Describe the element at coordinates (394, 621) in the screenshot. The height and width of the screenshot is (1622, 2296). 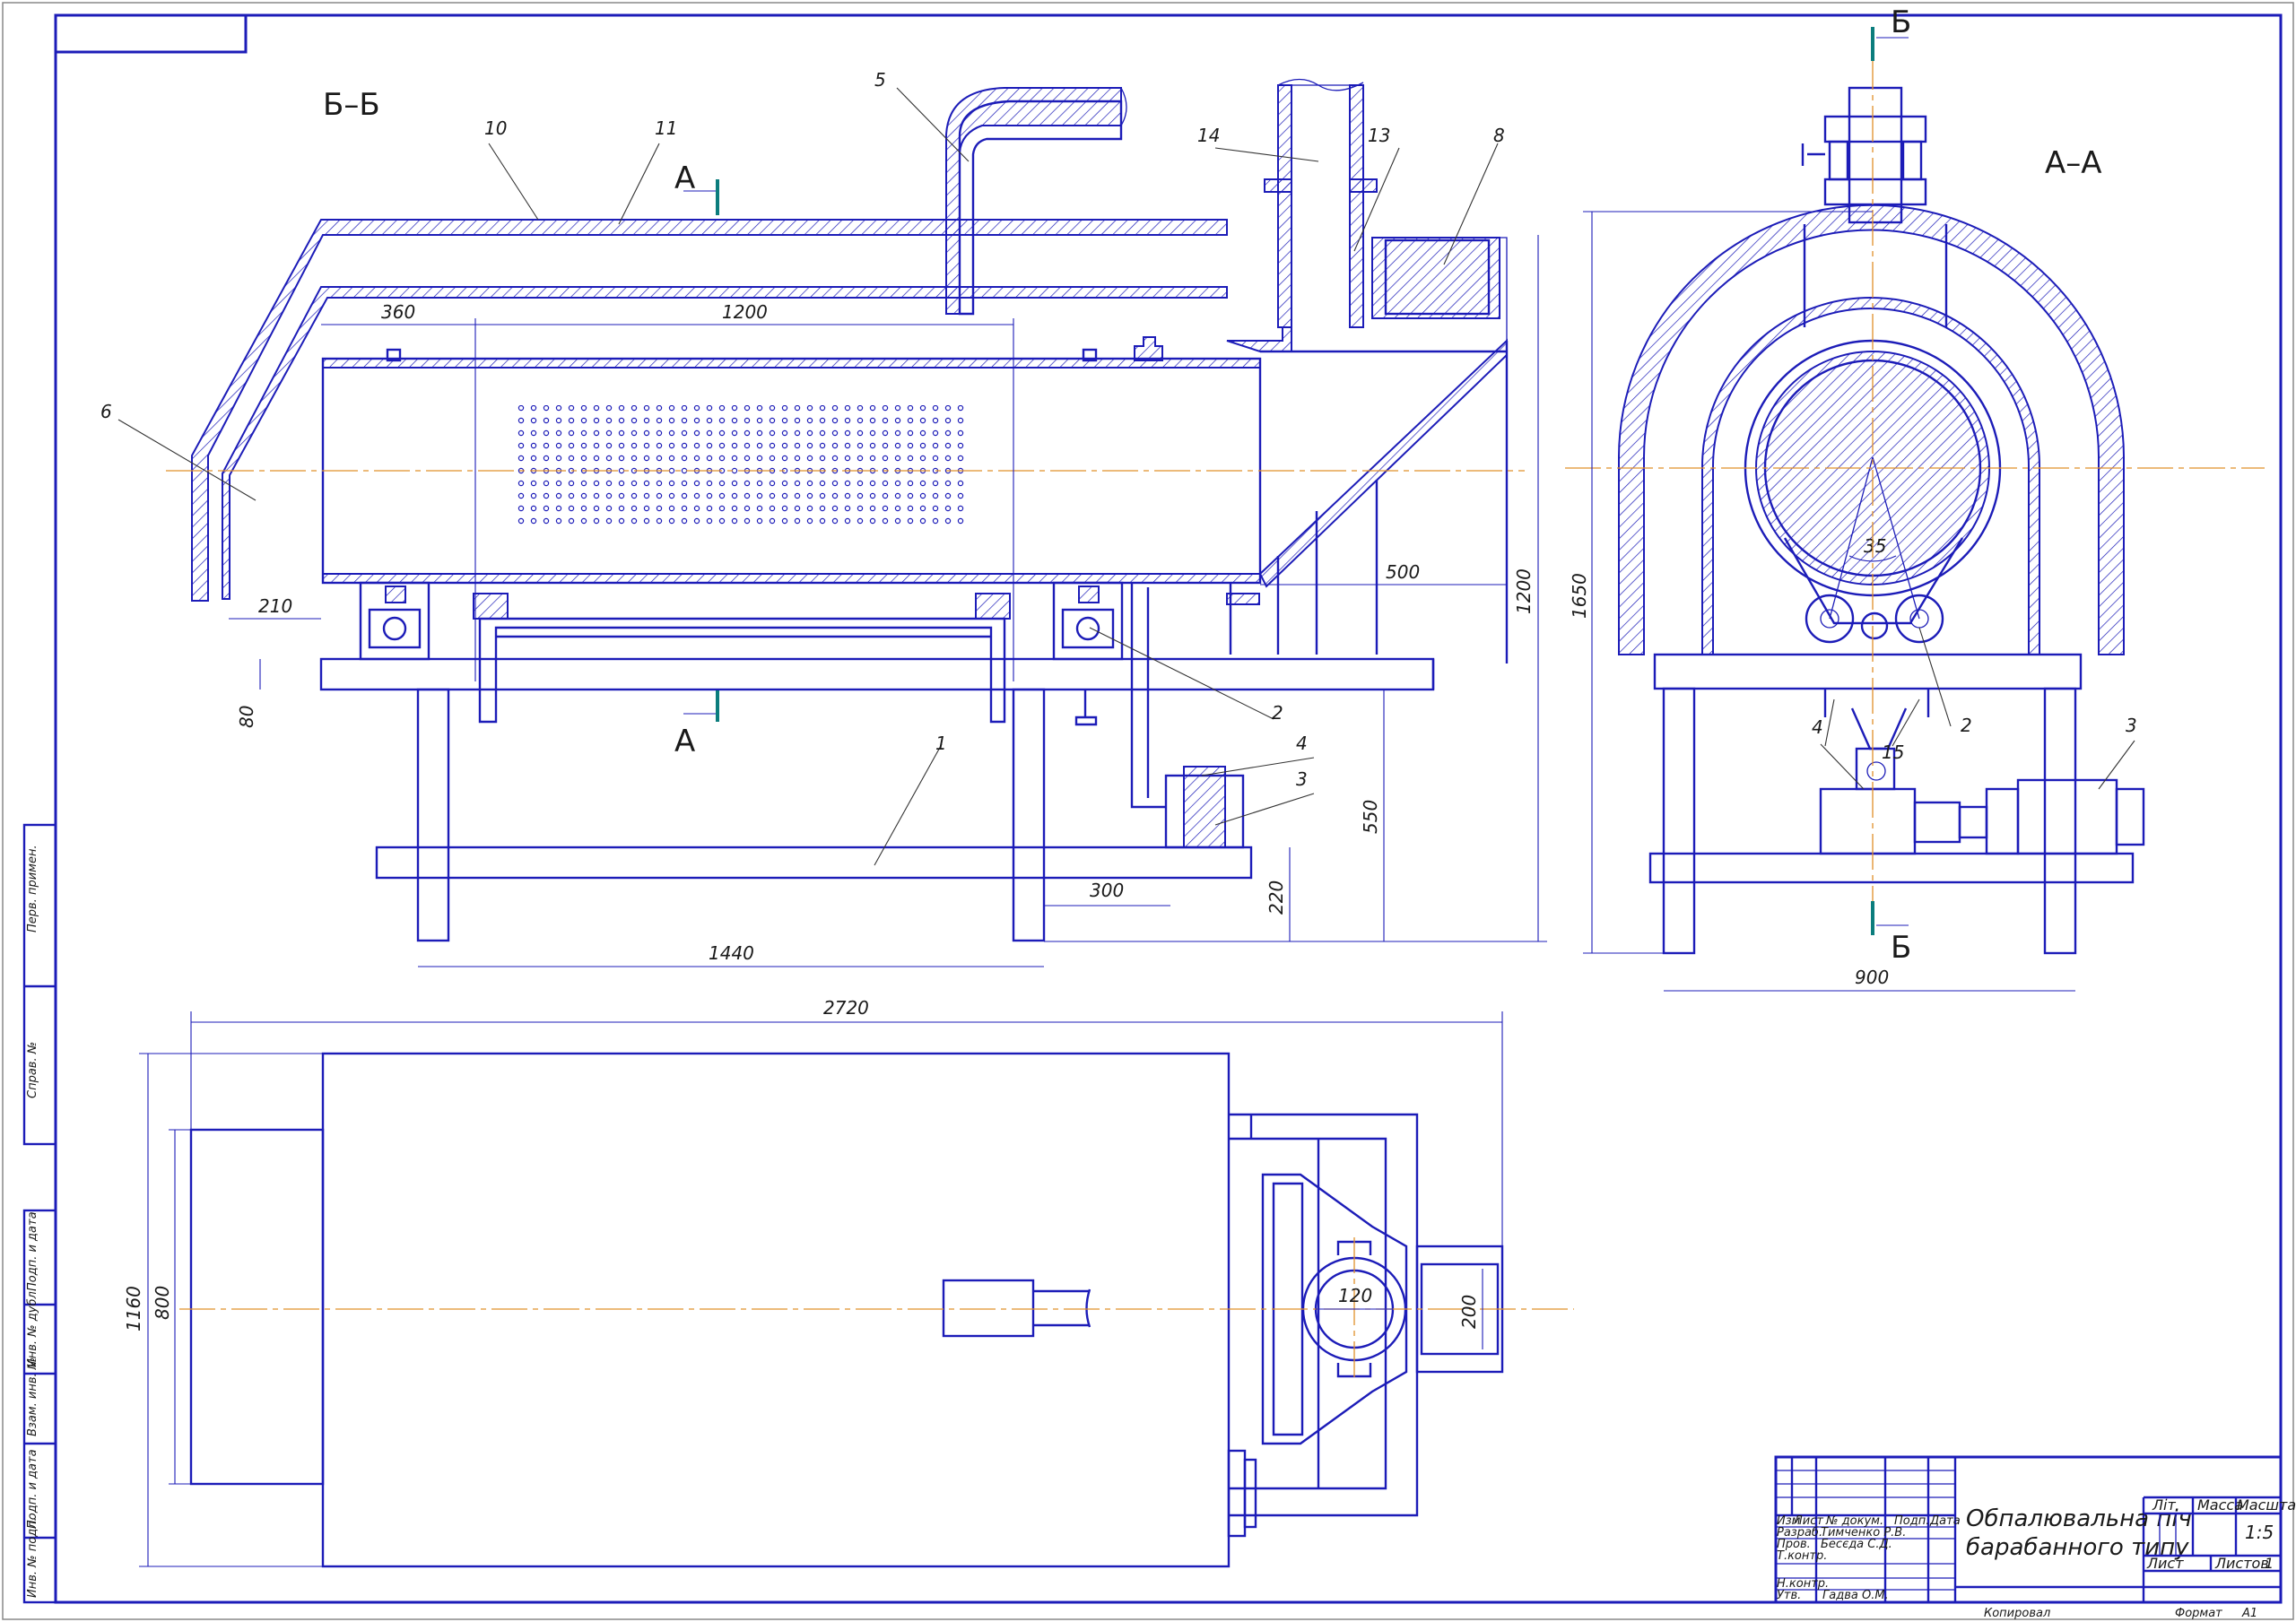
I see `roller-left` at that location.